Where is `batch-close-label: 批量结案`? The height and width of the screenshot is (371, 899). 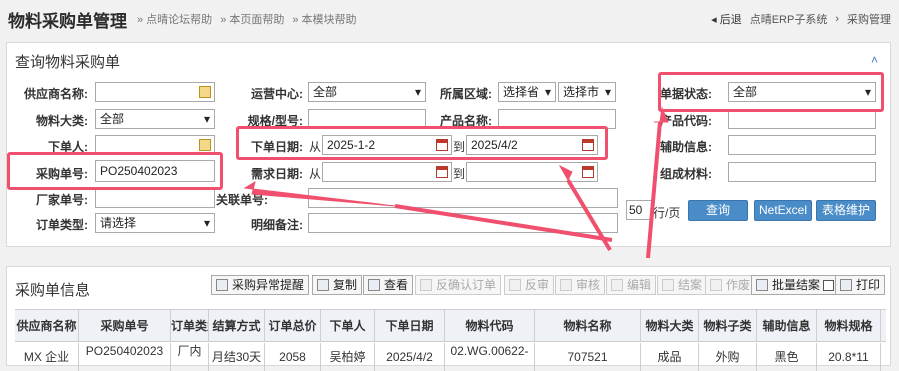
batch-close-label: 批量结案 is located at coordinates (796, 285).